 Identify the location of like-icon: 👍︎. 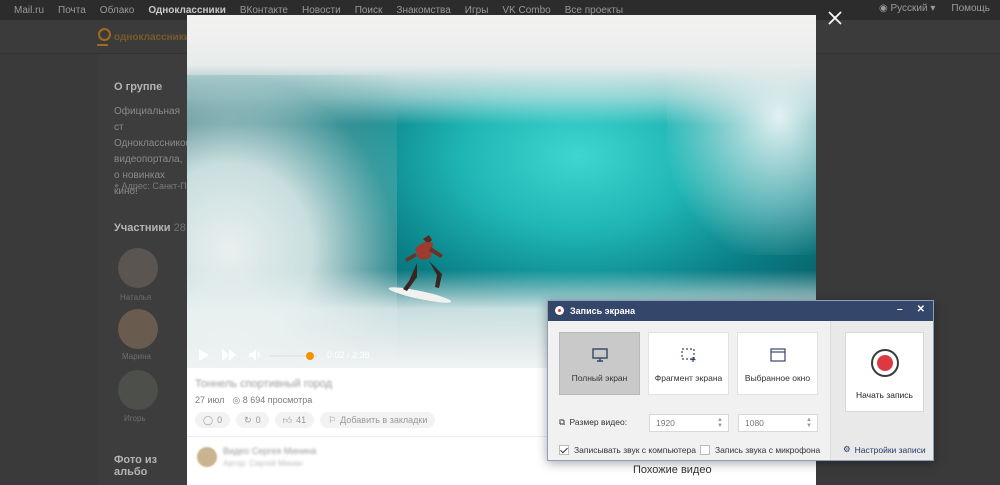
(287, 419).